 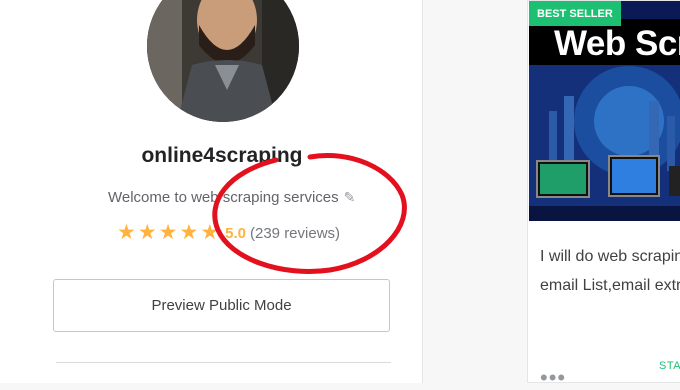 I want to click on rating-score: 5.0, so click(x=235, y=233).